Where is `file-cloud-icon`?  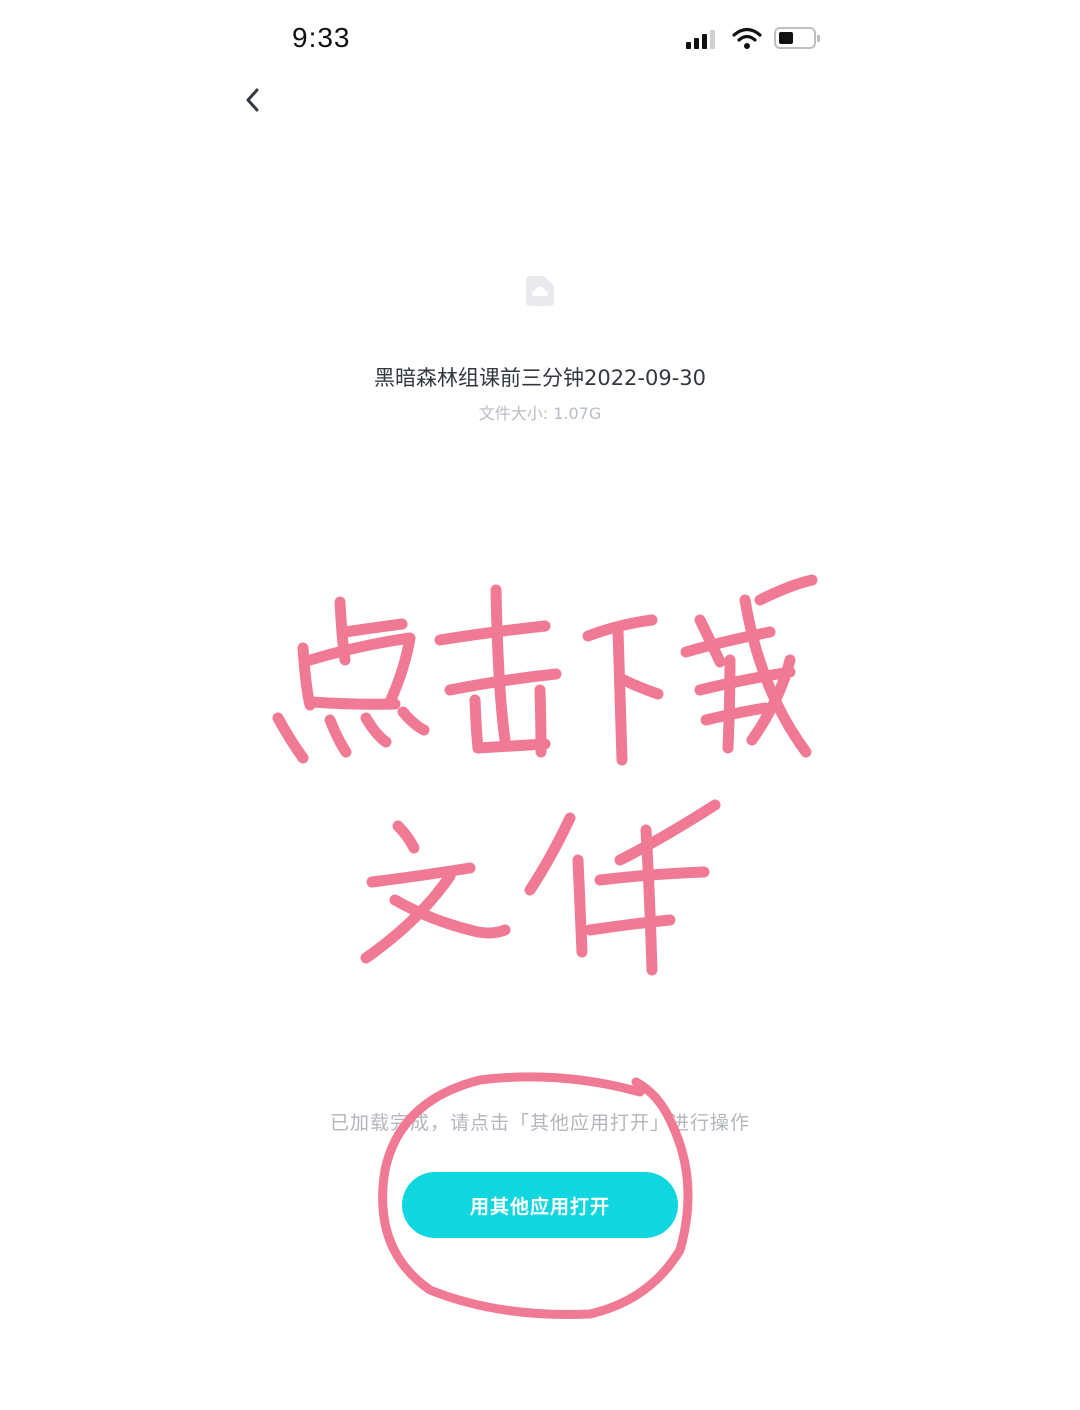 file-cloud-icon is located at coordinates (540, 291).